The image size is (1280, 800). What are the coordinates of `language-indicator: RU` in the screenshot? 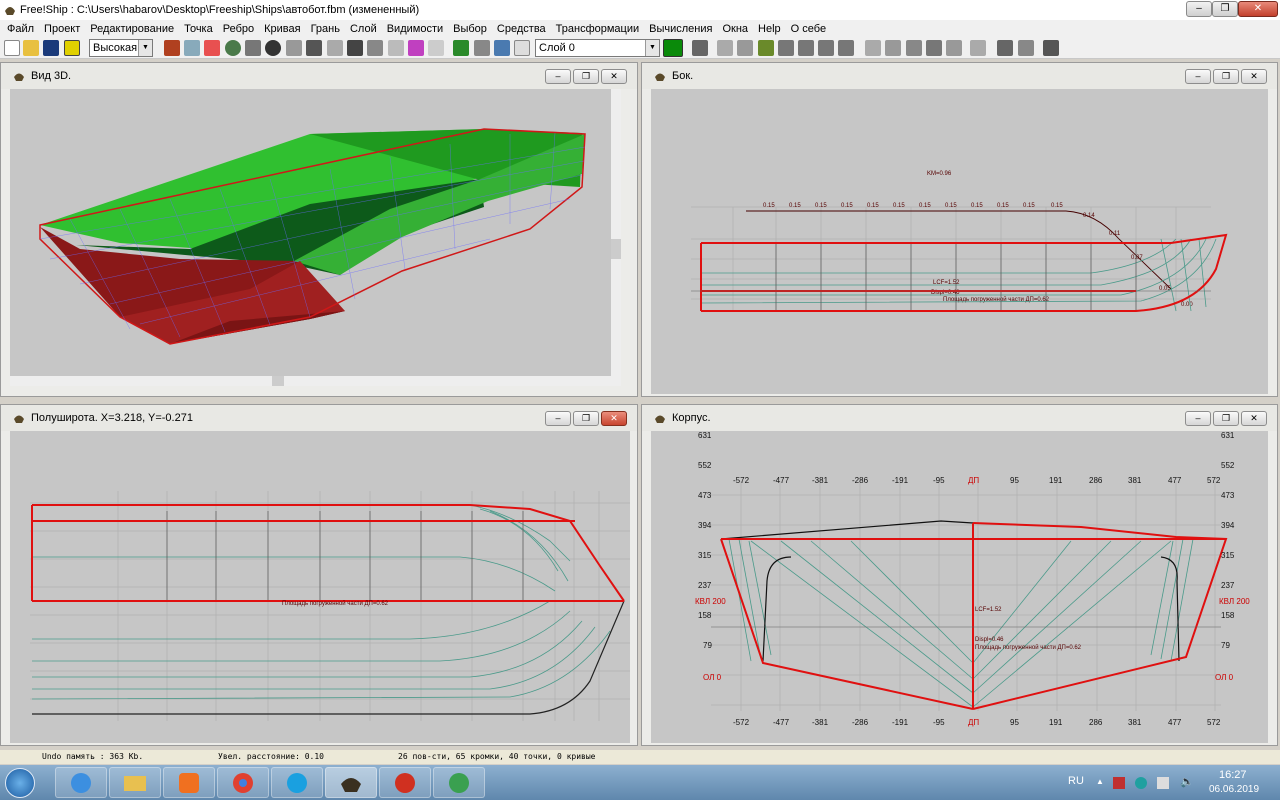 It's located at (1076, 781).